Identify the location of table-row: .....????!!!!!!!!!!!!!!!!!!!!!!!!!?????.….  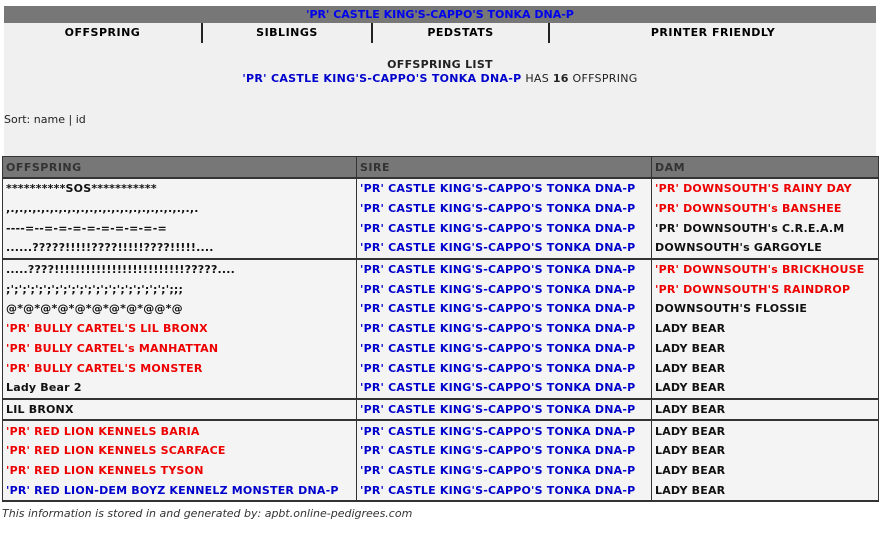
(440, 268).